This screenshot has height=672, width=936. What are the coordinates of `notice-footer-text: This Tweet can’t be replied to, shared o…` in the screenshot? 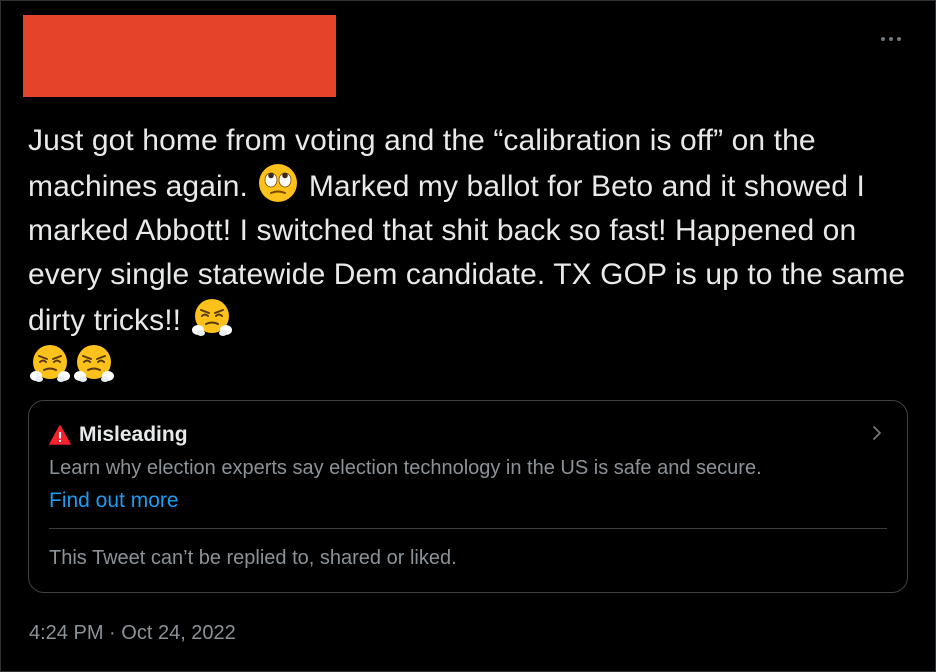 It's located at (253, 558).